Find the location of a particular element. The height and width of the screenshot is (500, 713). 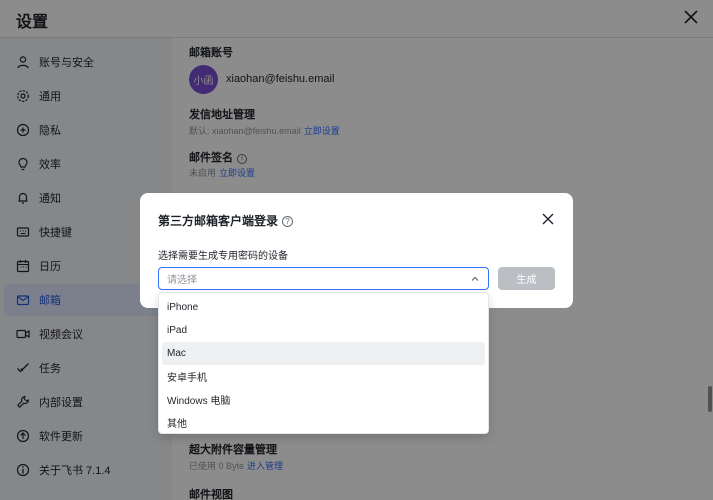

dialog-close-icon is located at coordinates (548, 219).